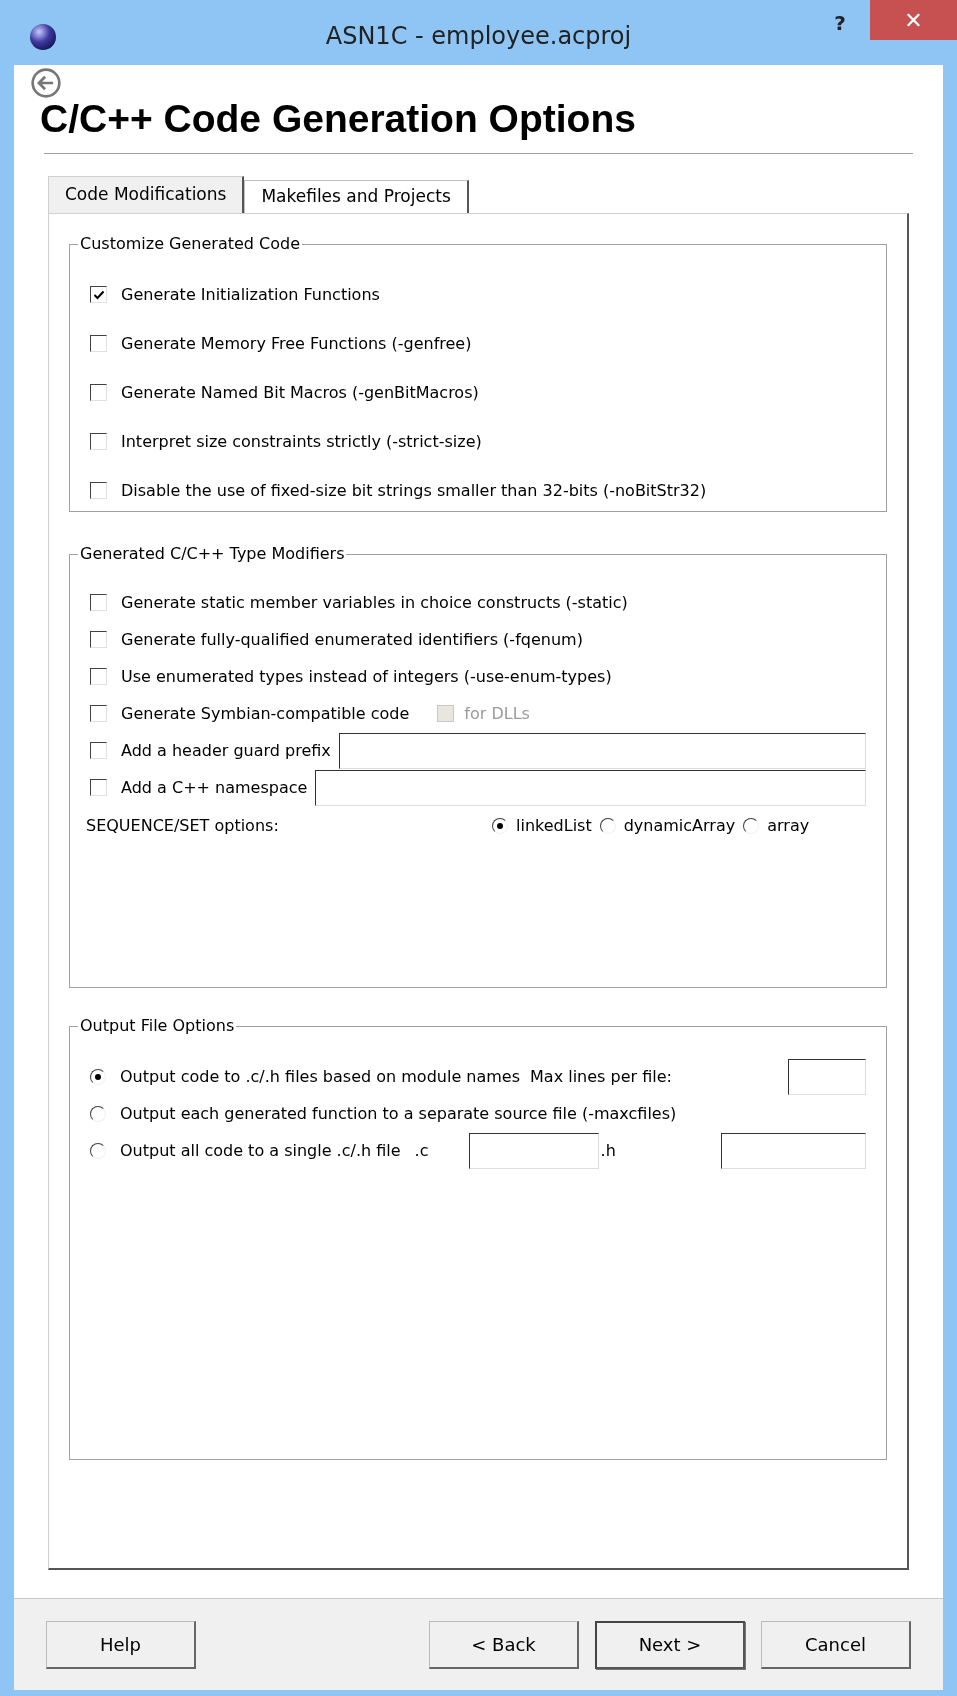 Image resolution: width=957 pixels, height=1696 pixels. What do you see at coordinates (301, 441) in the screenshot?
I see `option-label: Interpret size constraints strictly (-strict-size)` at bounding box center [301, 441].